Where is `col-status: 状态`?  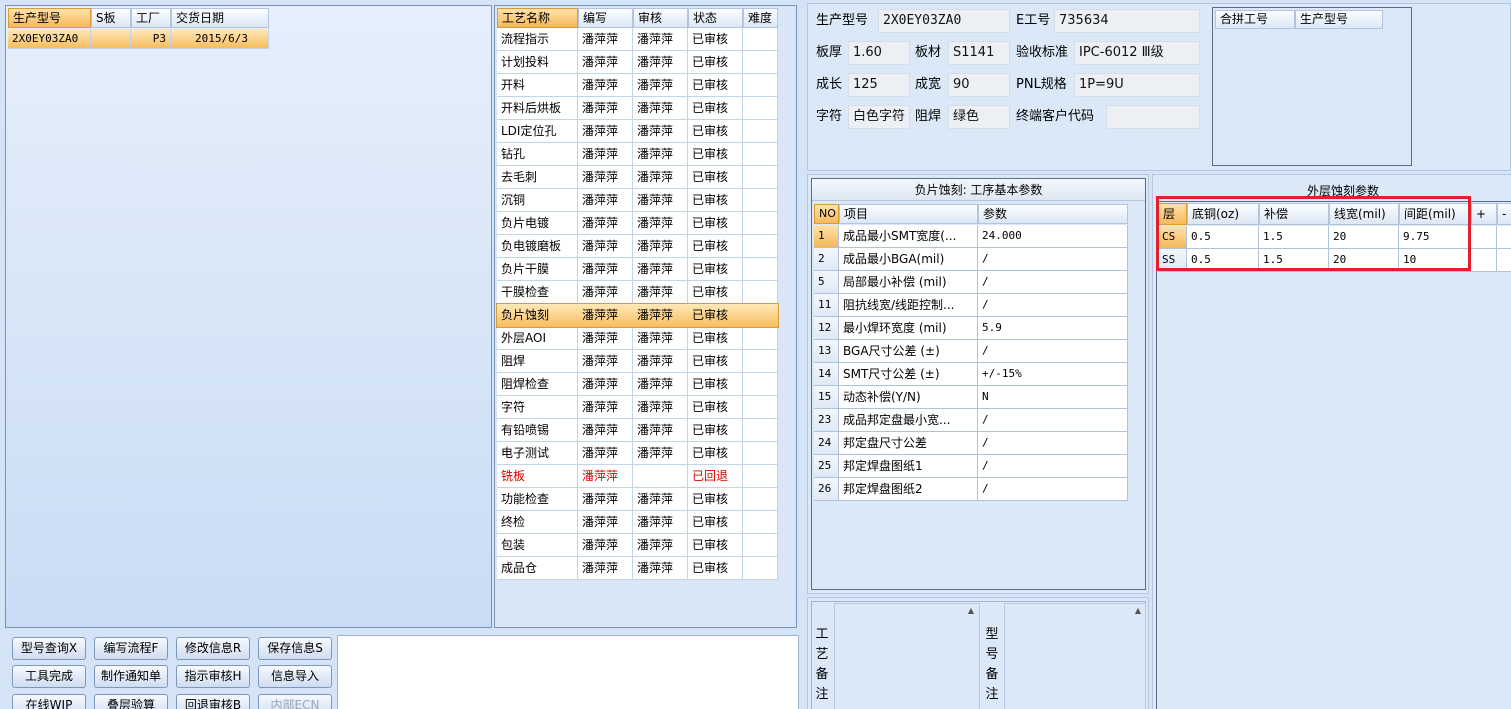
col-status: 状态 is located at coordinates (715, 18).